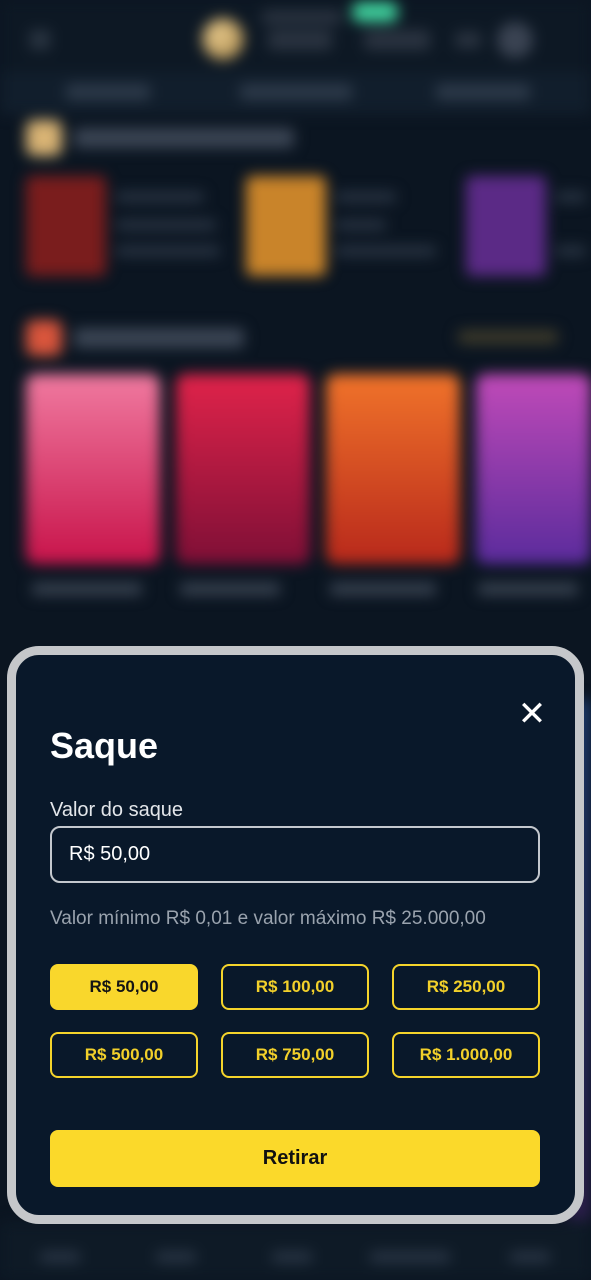  Describe the element at coordinates (295, 92) in the screenshot. I see `category-tabs` at that location.